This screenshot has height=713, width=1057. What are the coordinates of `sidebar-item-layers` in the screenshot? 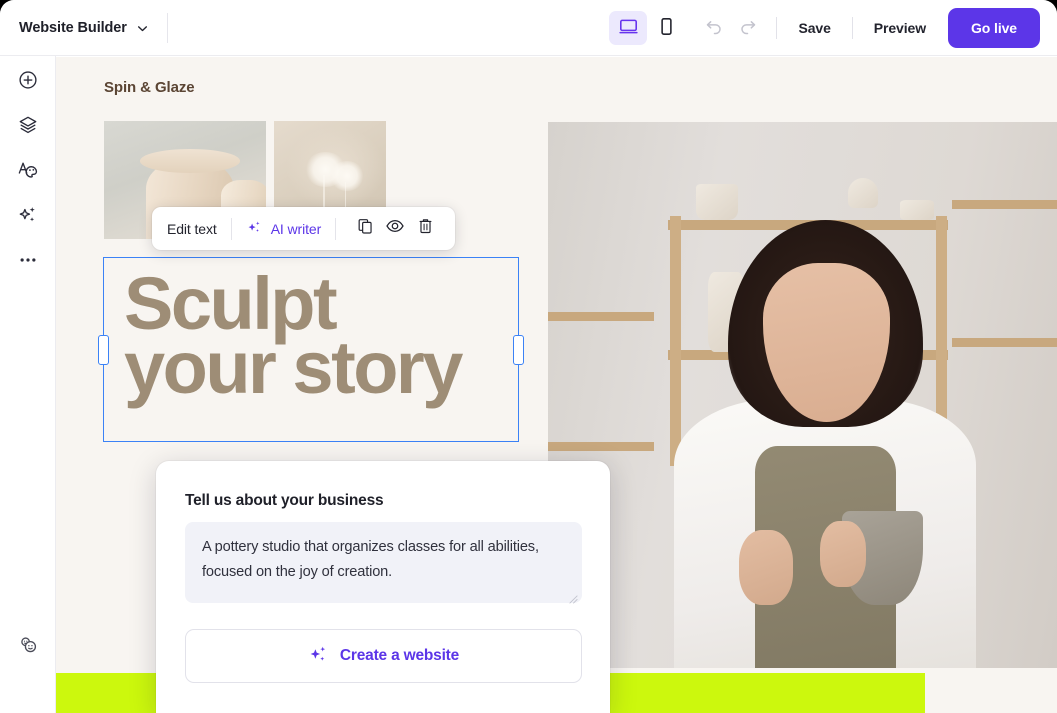 It's located at (28, 127).